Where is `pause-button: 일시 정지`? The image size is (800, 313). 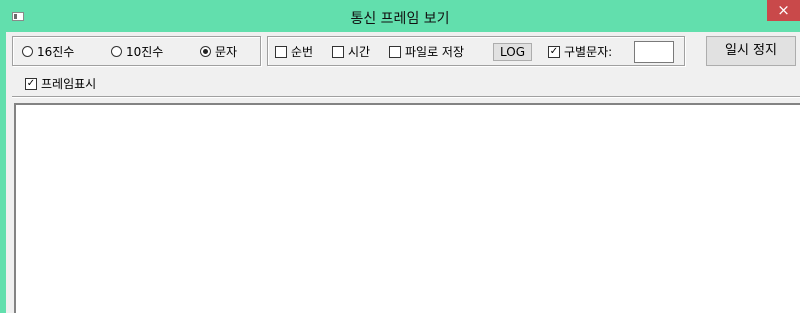
pause-button: 일시 정지 is located at coordinates (751, 51).